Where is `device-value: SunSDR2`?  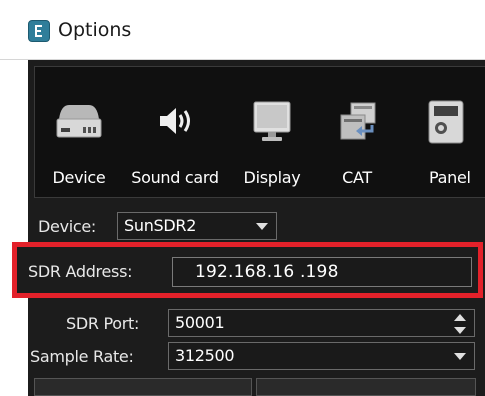 device-value: SunSDR2 is located at coordinates (160, 225).